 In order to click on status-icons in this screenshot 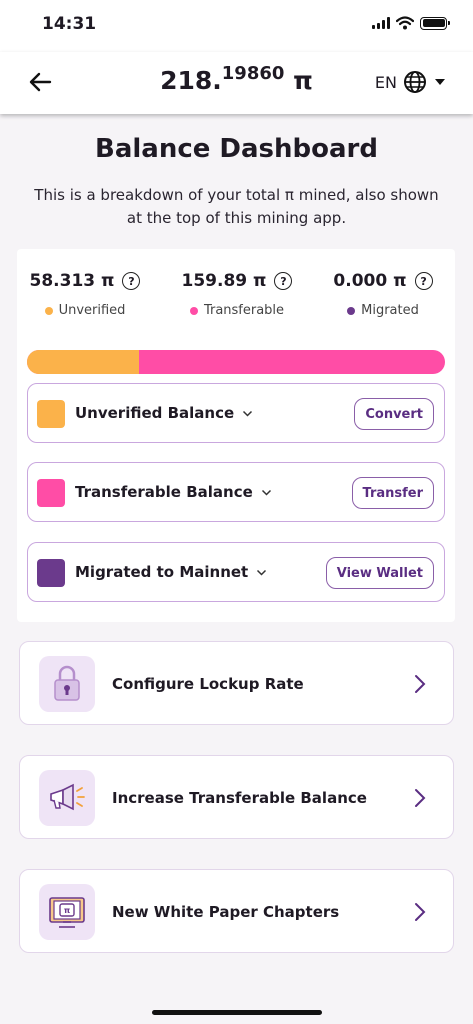, I will do `click(411, 23)`.